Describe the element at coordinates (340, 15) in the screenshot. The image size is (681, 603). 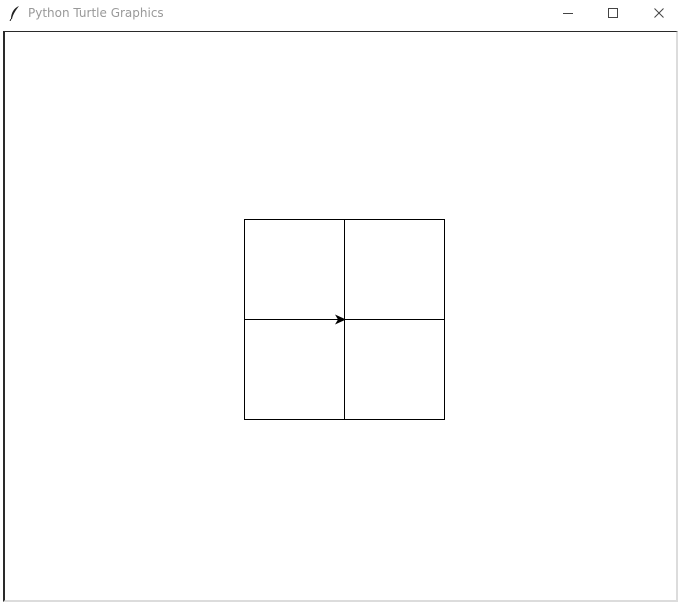
I see `title-bar: Python Turtle Graphics` at that location.